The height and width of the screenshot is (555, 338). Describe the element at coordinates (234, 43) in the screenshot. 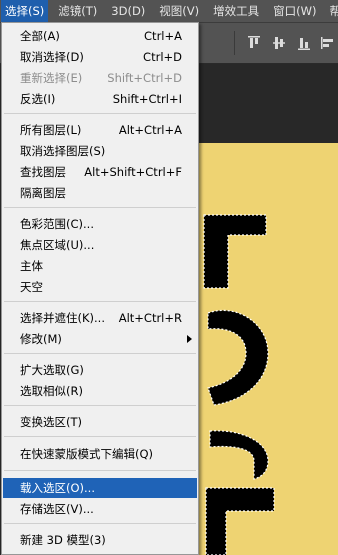

I see `options-separator` at that location.